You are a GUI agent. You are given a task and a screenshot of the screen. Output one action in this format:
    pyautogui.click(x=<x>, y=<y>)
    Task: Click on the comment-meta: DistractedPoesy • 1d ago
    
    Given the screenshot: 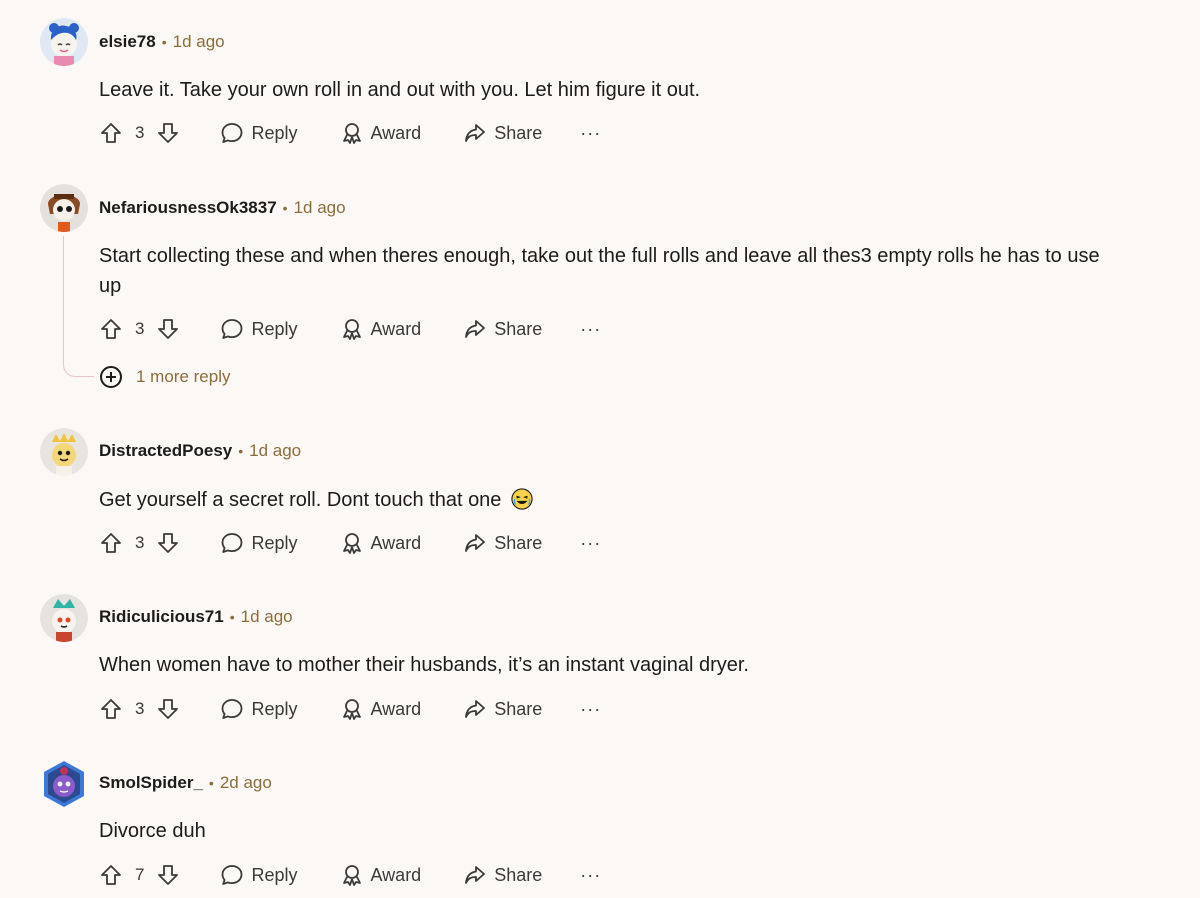 What is the action you would take?
    pyautogui.click(x=200, y=451)
    